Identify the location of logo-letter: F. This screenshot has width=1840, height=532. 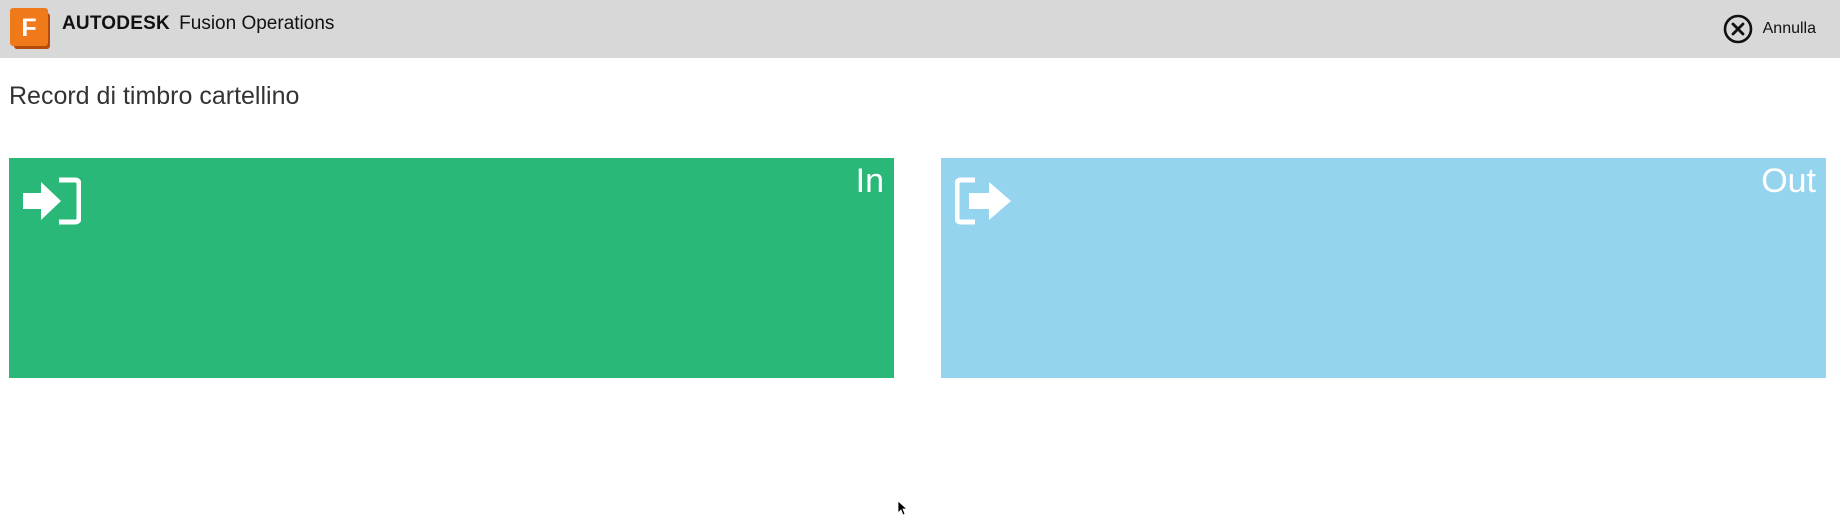
(28, 28).